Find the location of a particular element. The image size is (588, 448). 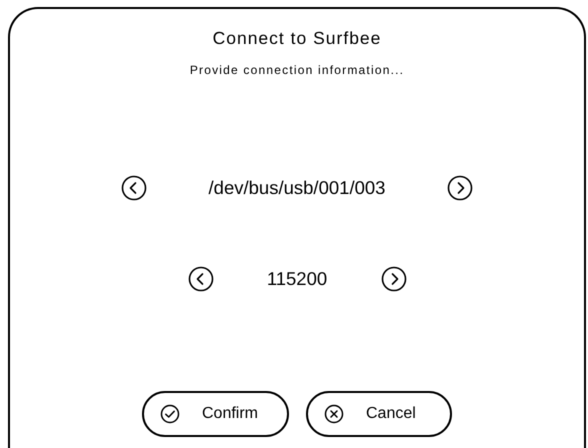

check-icon is located at coordinates (170, 414).